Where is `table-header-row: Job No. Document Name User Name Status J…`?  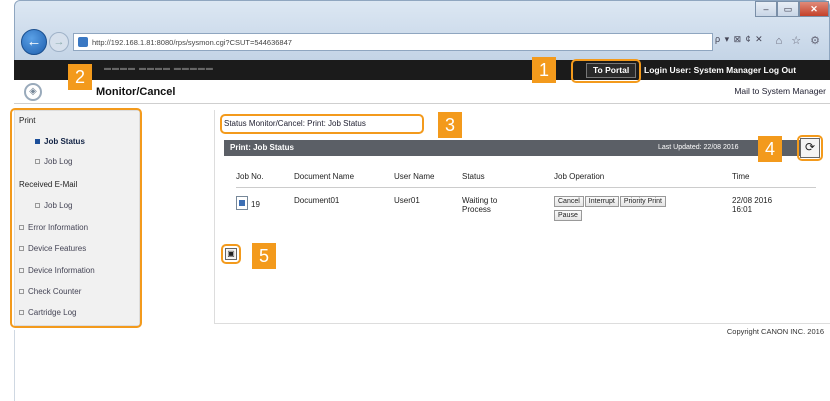 table-header-row: Job No. Document Name User Name Status J… is located at coordinates (526, 180).